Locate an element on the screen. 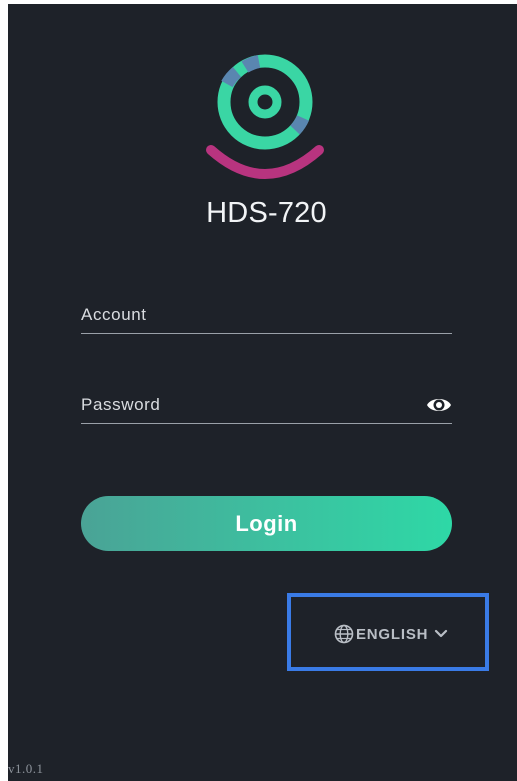 This screenshot has height=781, width=517. language-label: ENGLISH is located at coordinates (392, 634).